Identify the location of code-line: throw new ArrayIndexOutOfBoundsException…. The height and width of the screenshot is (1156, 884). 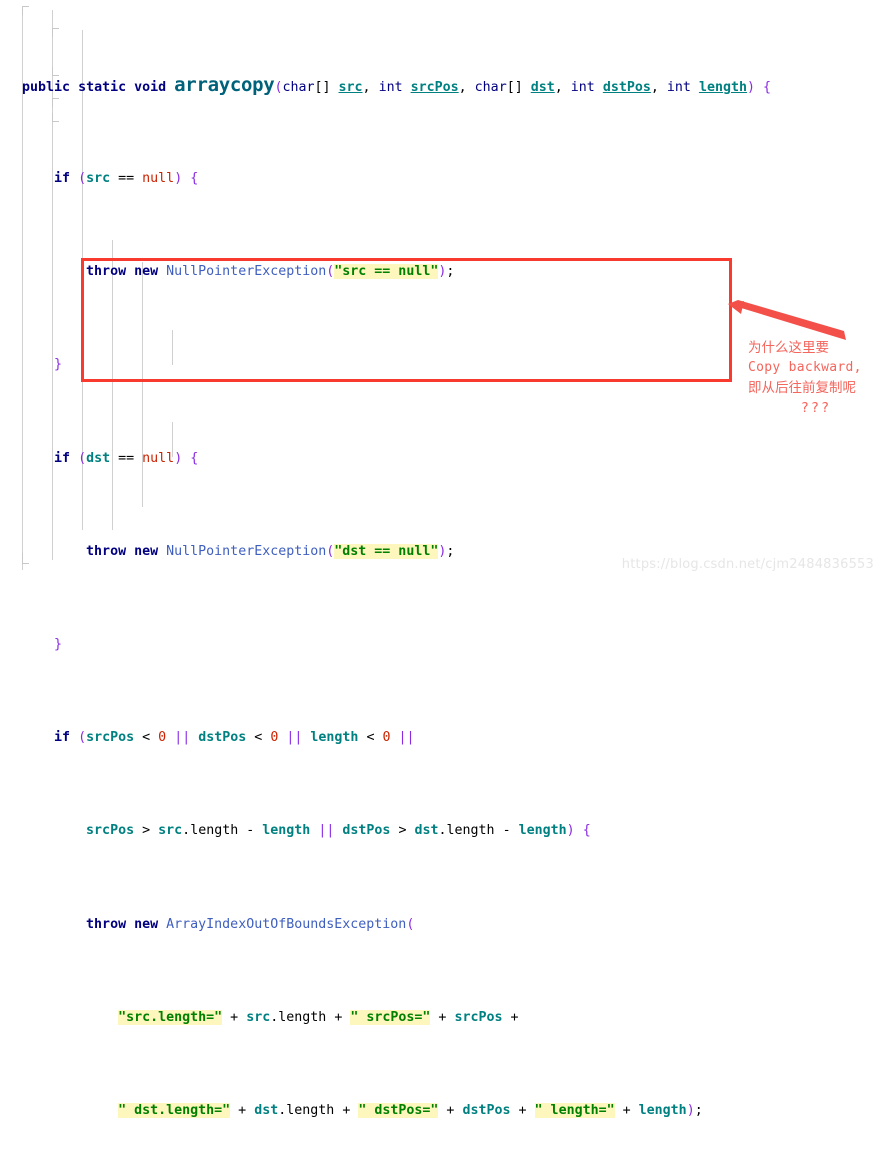
(442, 924).